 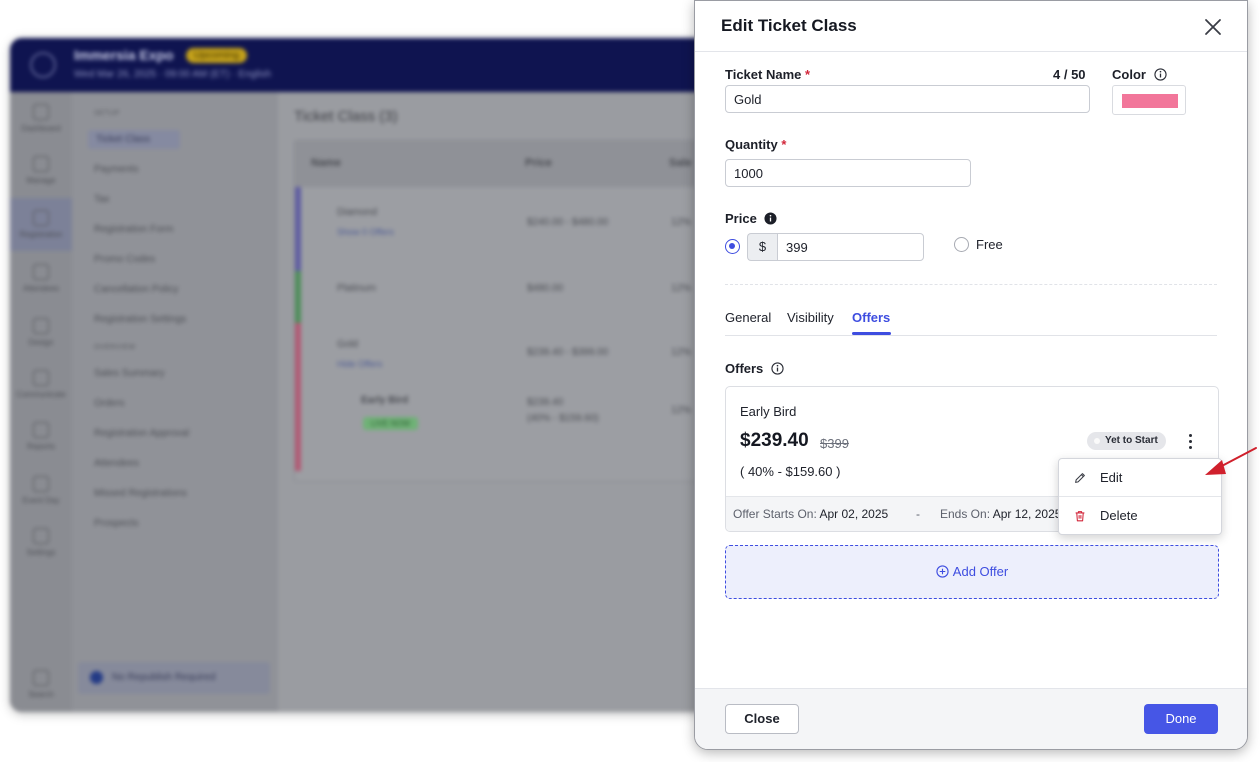 I want to click on sidebar-item-attendees: Attendees, so click(x=116, y=463).